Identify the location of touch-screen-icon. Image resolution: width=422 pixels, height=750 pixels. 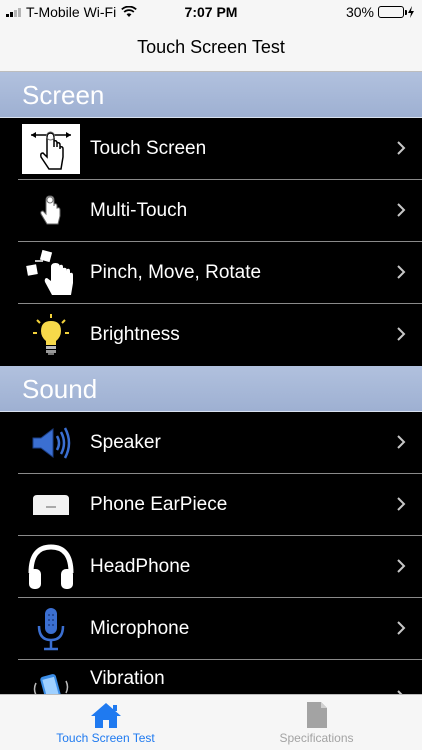
(51, 150).